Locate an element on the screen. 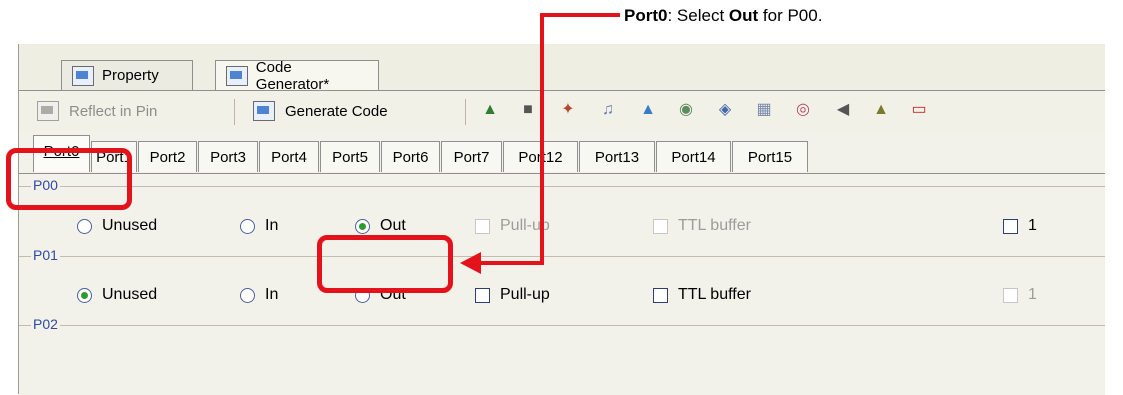 Image resolution: width=1123 pixels, height=395 pixels. tab-port4: Port4 is located at coordinates (289, 156).